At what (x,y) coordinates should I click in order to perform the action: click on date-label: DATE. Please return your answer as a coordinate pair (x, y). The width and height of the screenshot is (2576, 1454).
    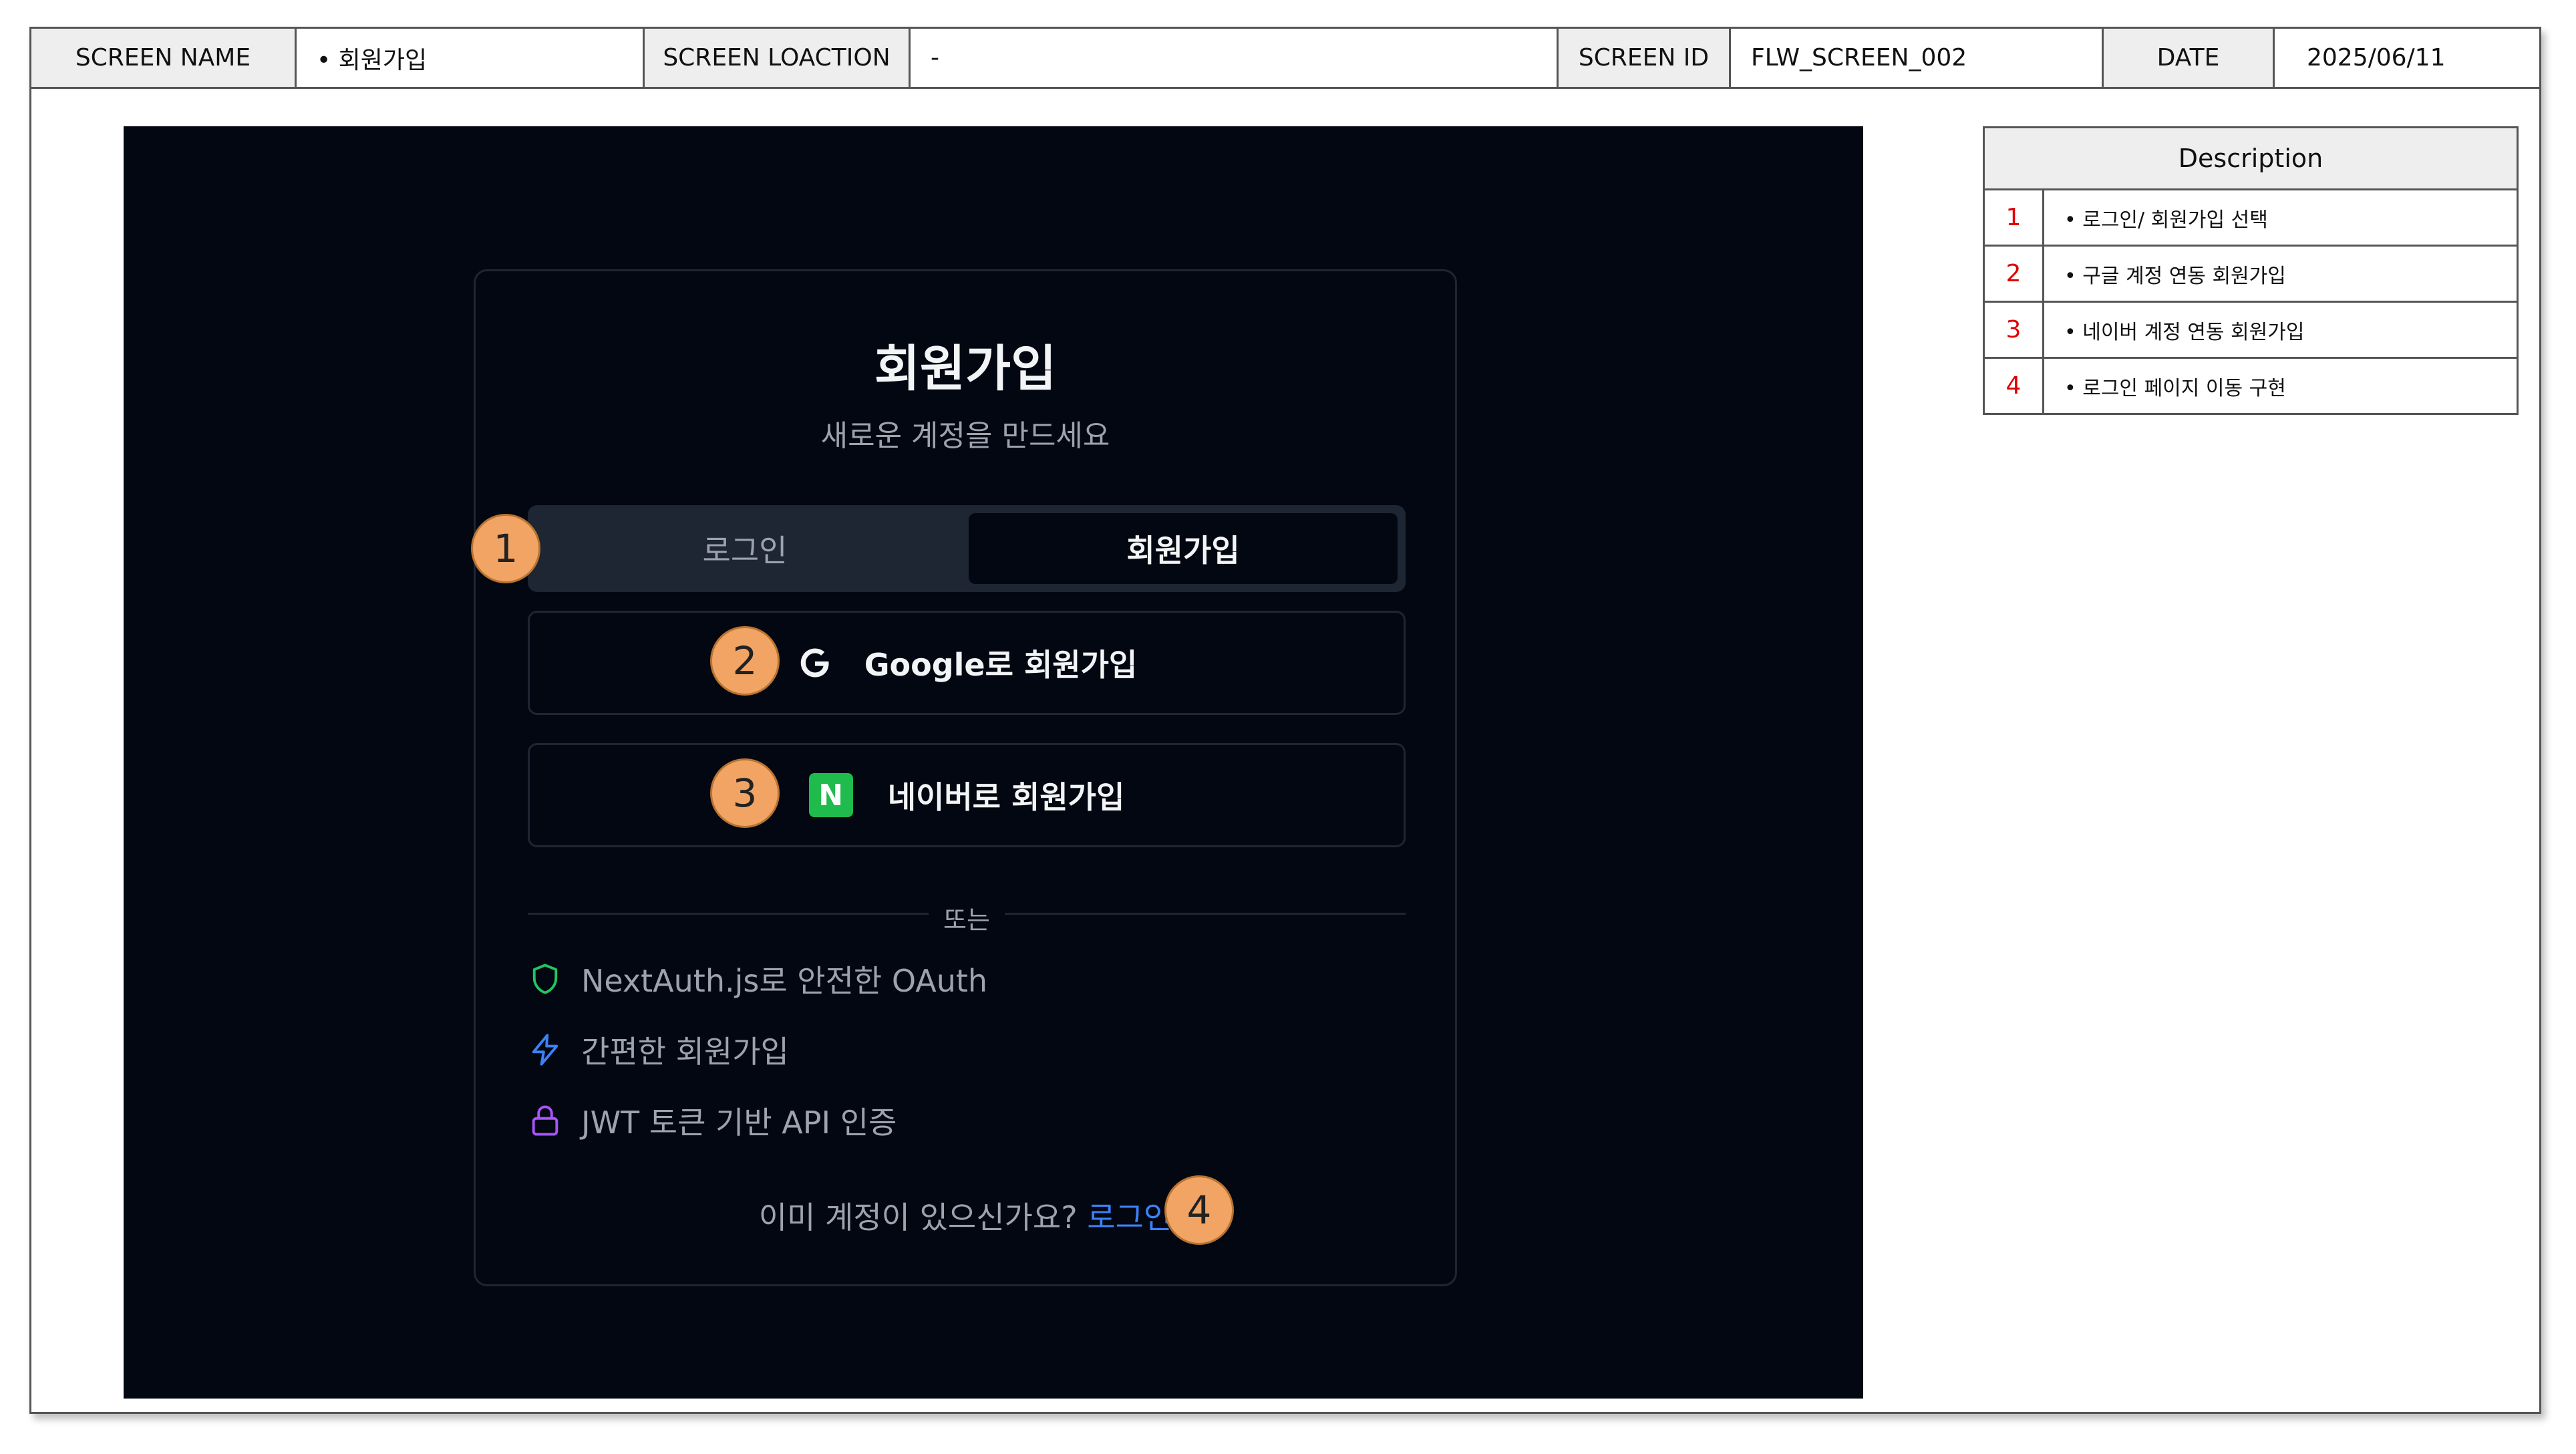
    Looking at the image, I should click on (2189, 59).